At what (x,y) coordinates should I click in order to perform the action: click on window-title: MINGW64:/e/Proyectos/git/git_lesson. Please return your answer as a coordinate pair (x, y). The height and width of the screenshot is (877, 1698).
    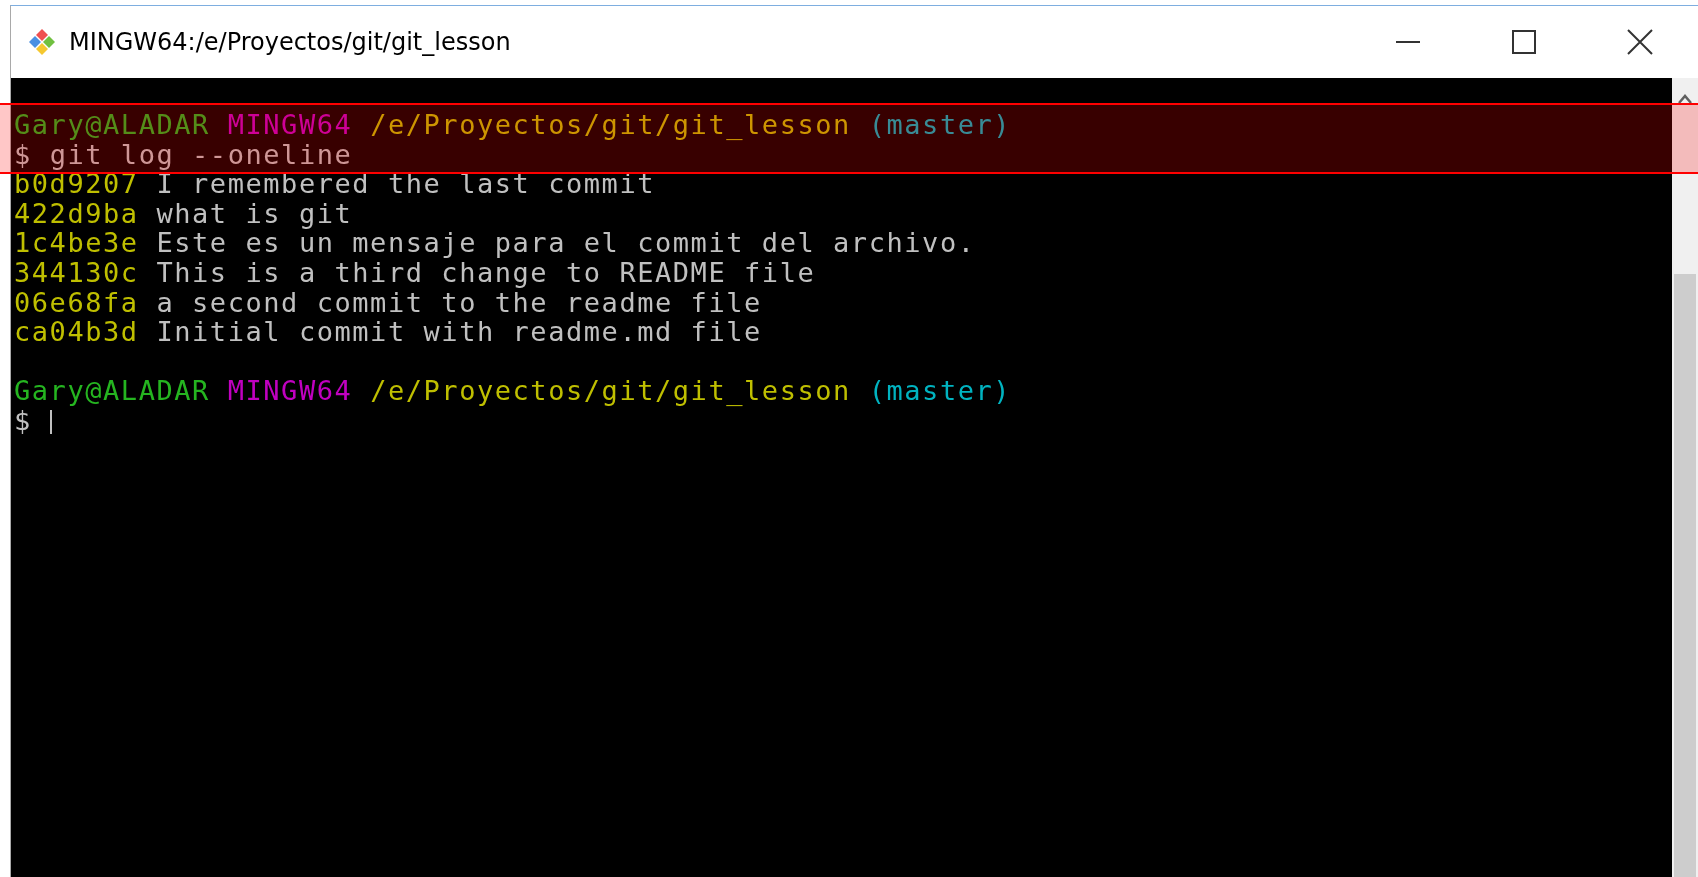
    Looking at the image, I should click on (290, 42).